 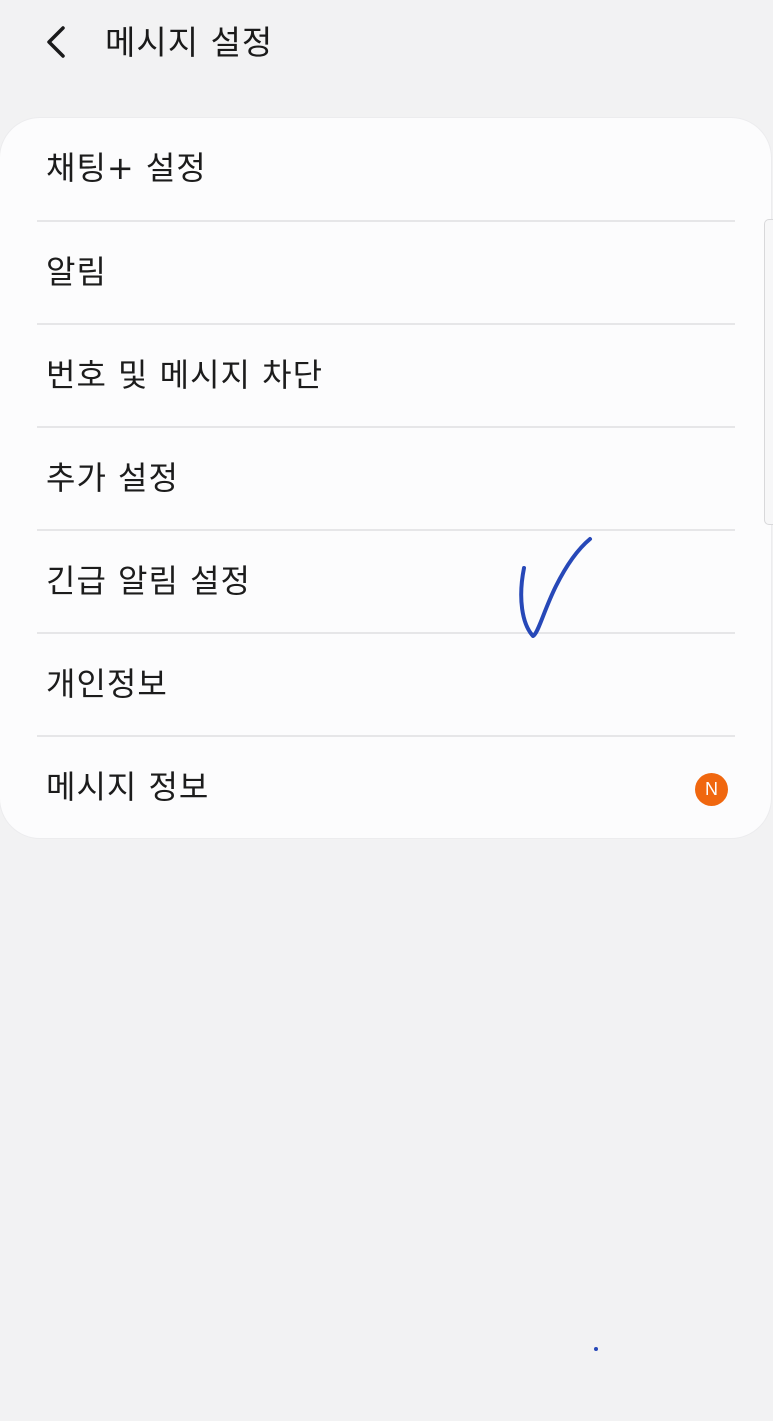 I want to click on menu-item-label: 메시지 정보, so click(x=128, y=787).